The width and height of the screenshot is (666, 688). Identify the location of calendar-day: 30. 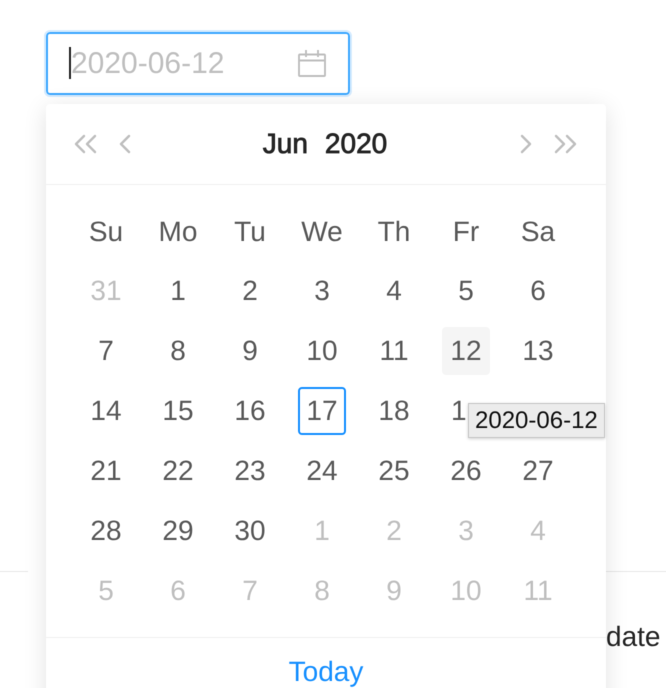
(250, 531).